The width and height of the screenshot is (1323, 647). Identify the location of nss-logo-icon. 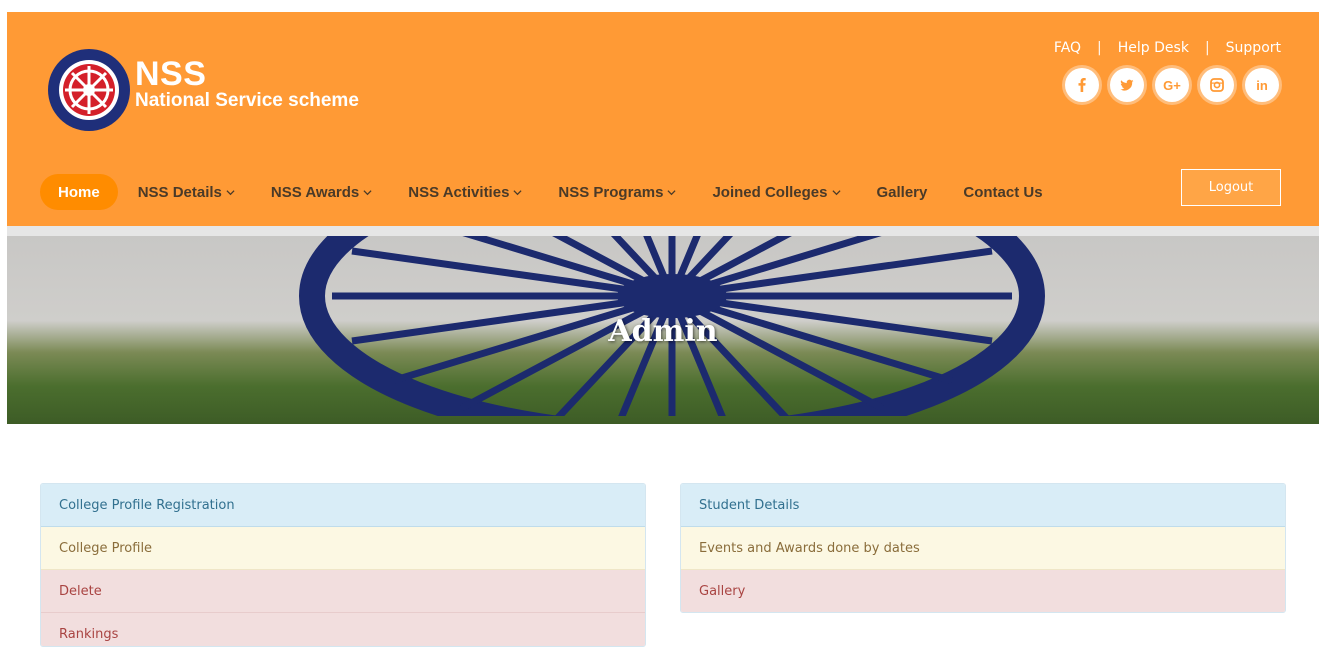
(89, 90).